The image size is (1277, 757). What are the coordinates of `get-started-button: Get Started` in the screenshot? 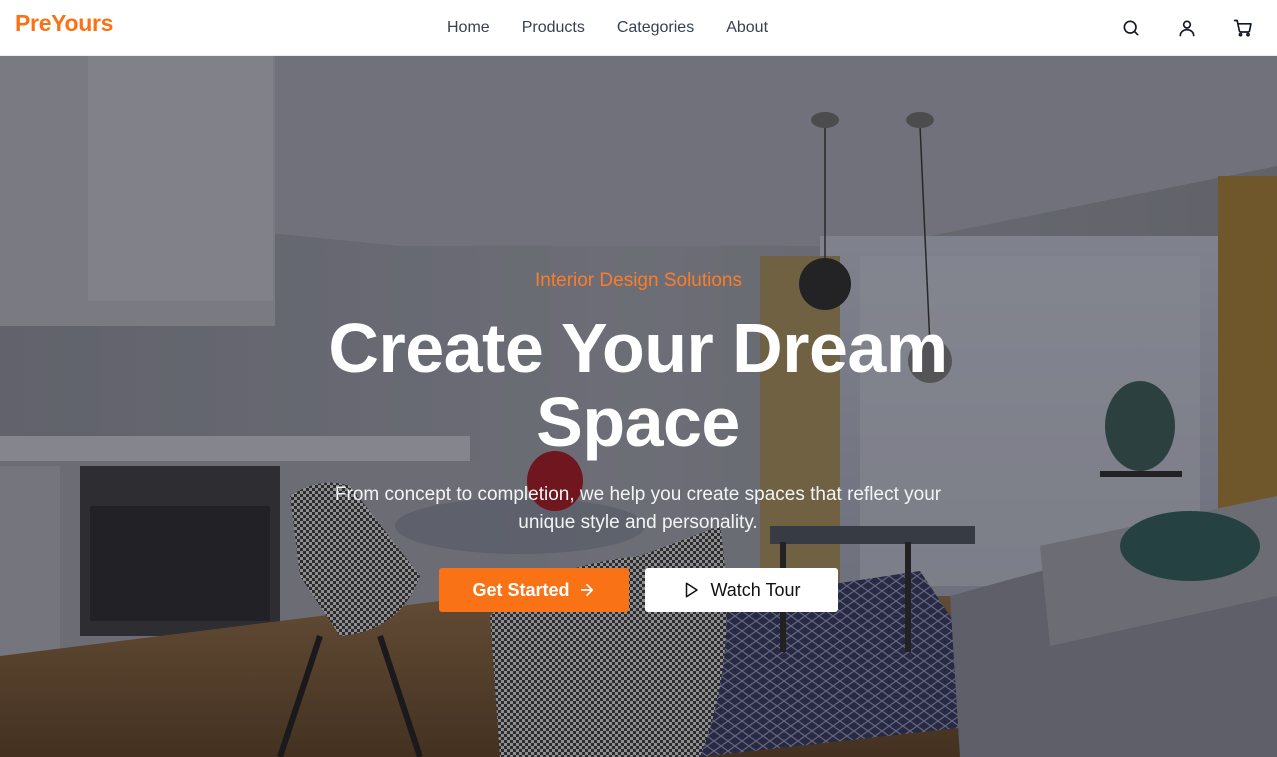 It's located at (534, 590).